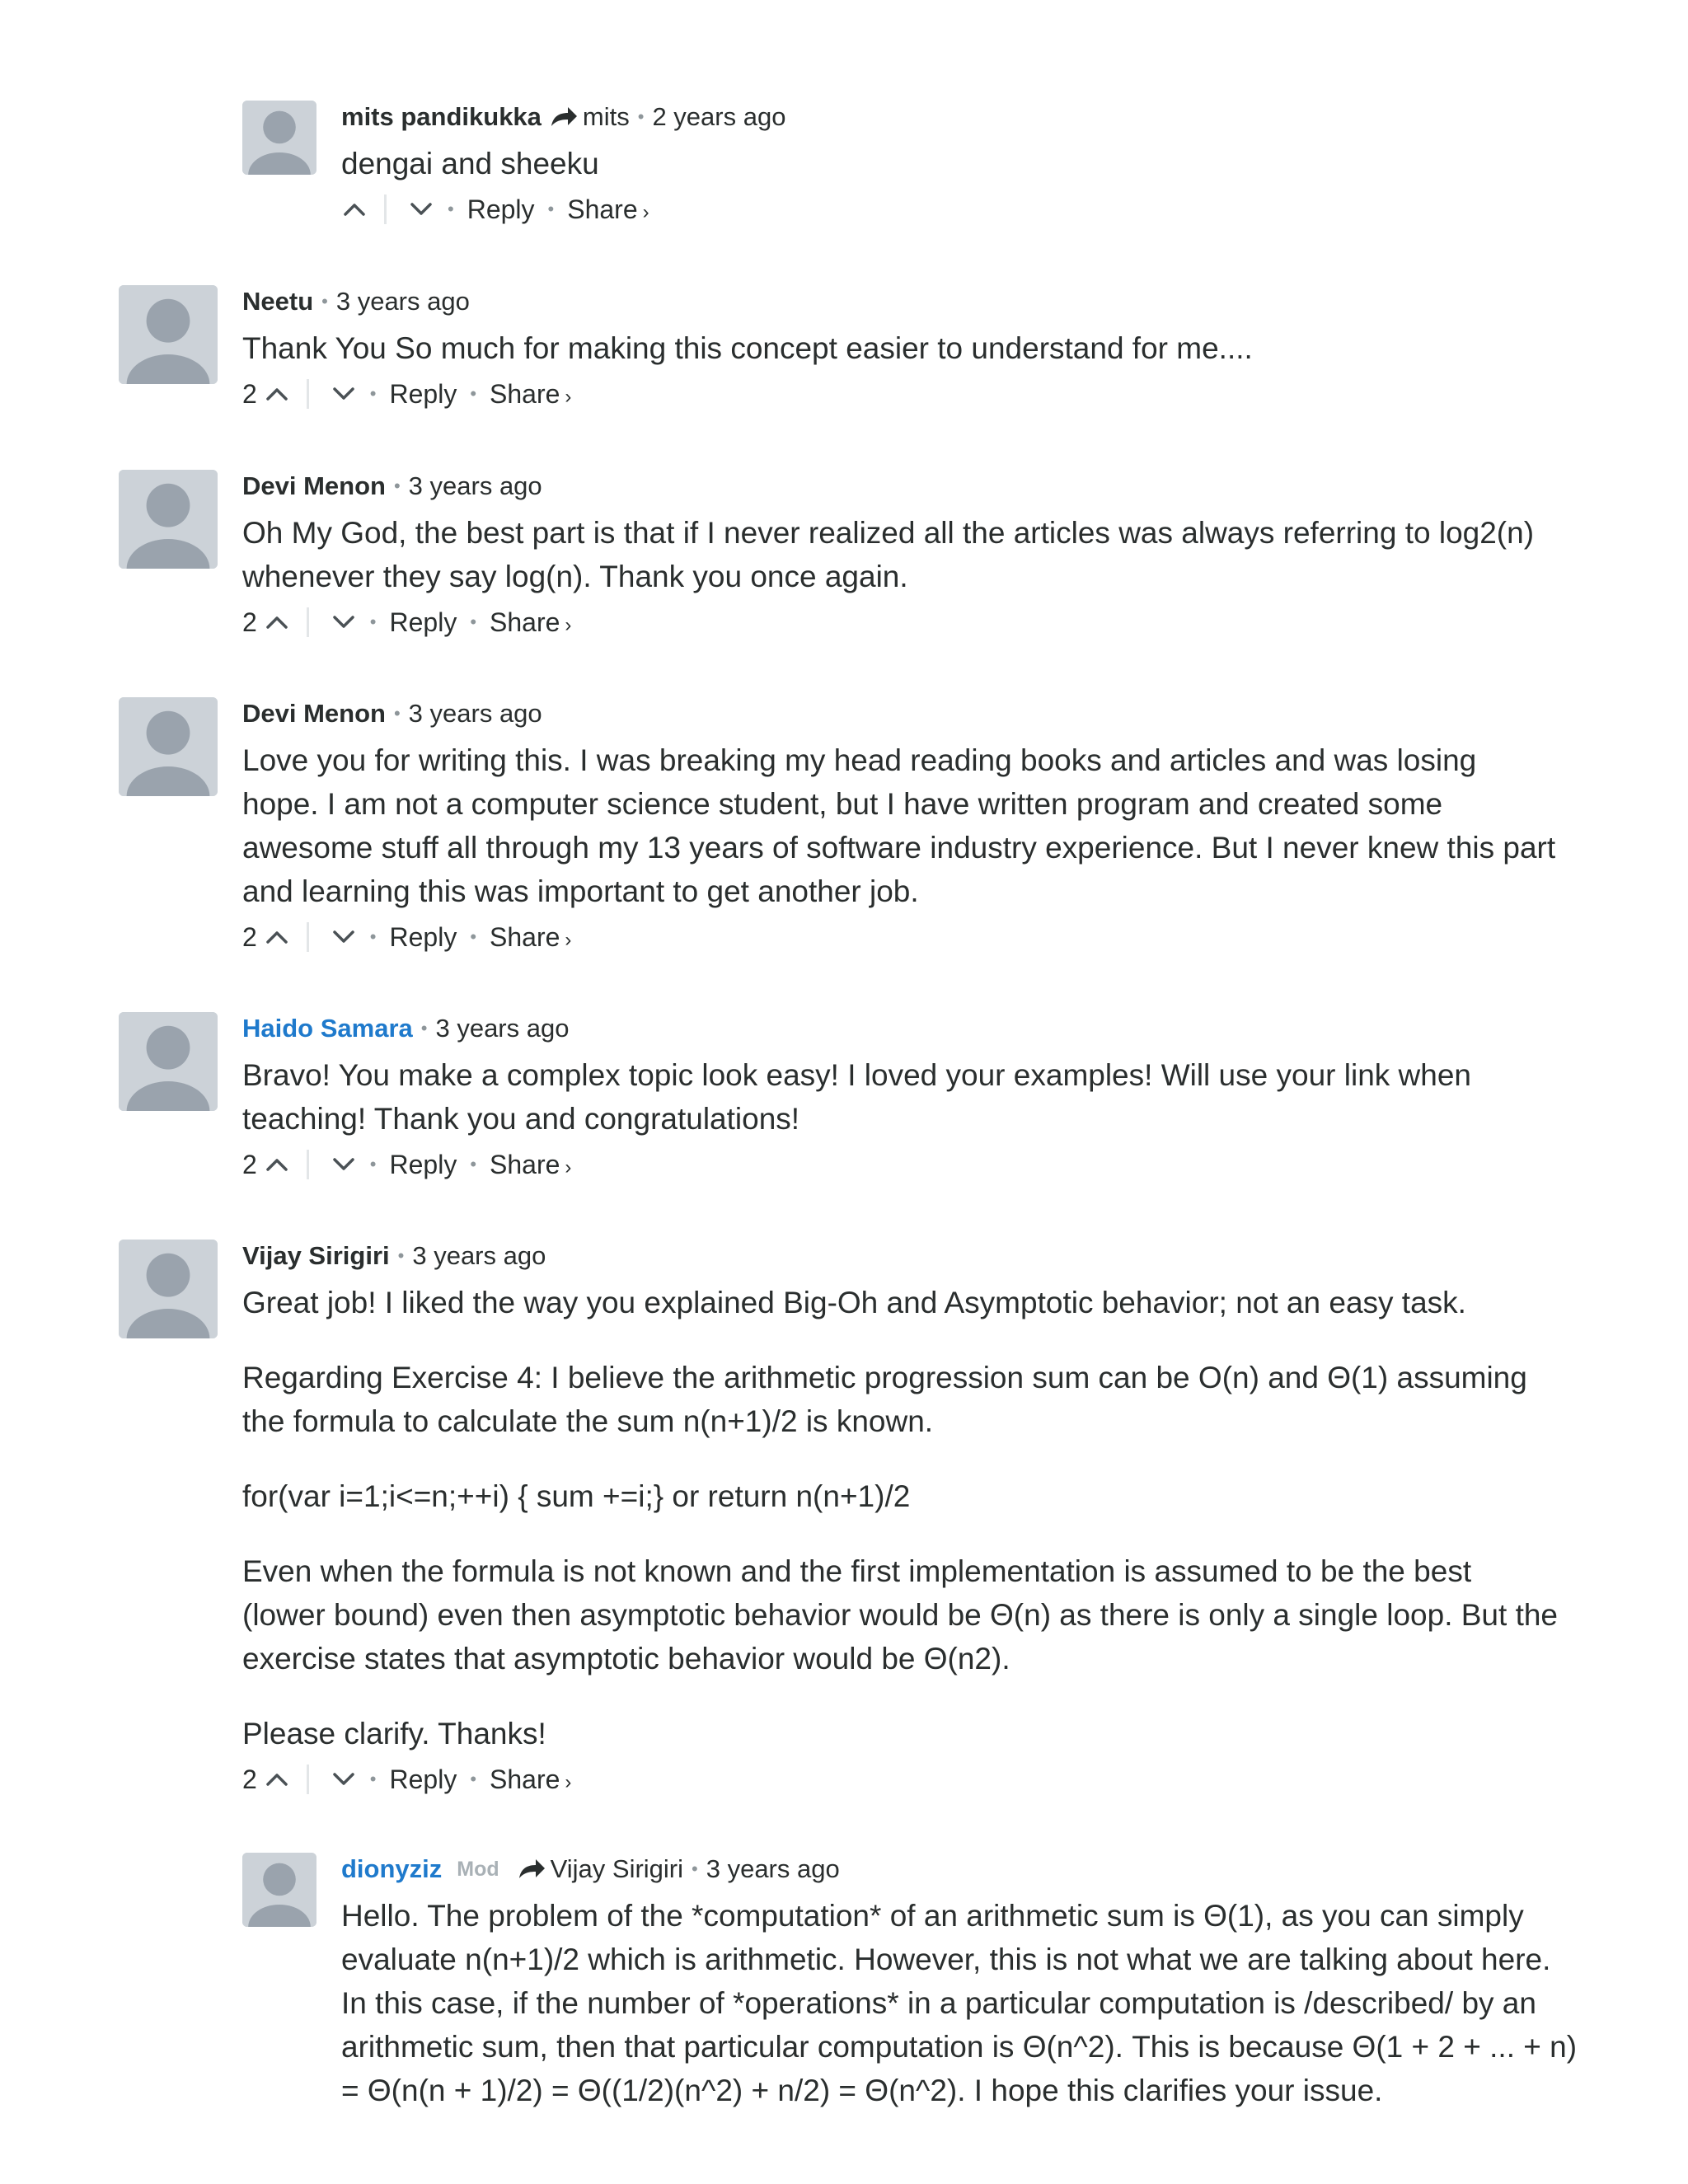 Image resolution: width=1688 pixels, height=2184 pixels. I want to click on comment-paragraph: dengai and sheeku, so click(470, 163).